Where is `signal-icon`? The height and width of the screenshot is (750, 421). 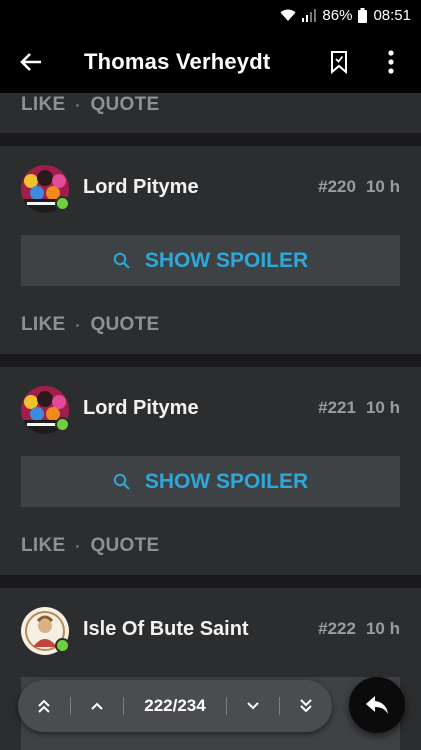
signal-icon is located at coordinates (309, 15).